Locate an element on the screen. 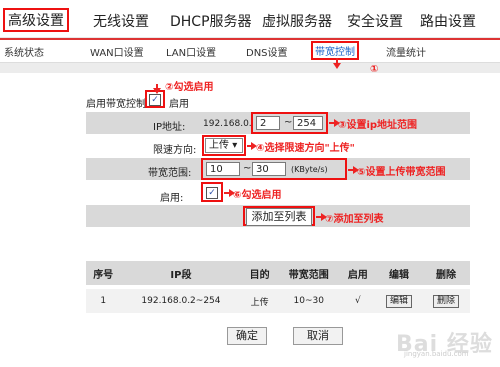  enable-bandwidth-checkbox: ✓ is located at coordinates (155, 100).